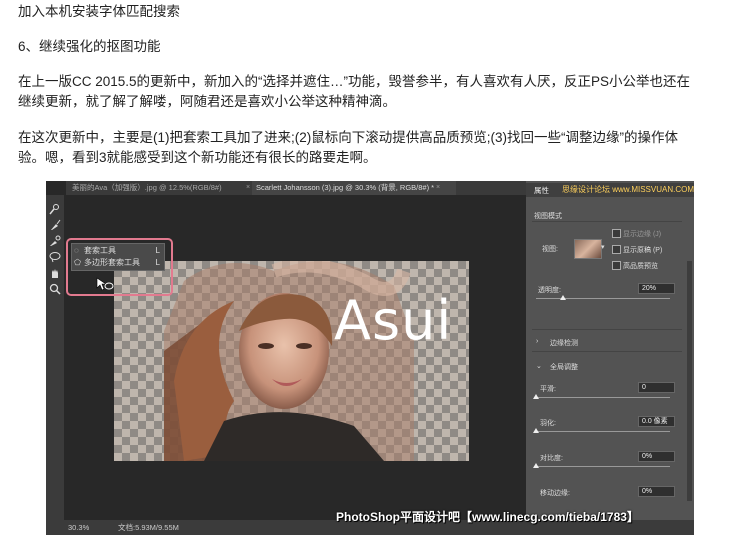  Describe the element at coordinates (640, 266) in the screenshot. I see `hq-preview-label: 高品质预览` at that location.